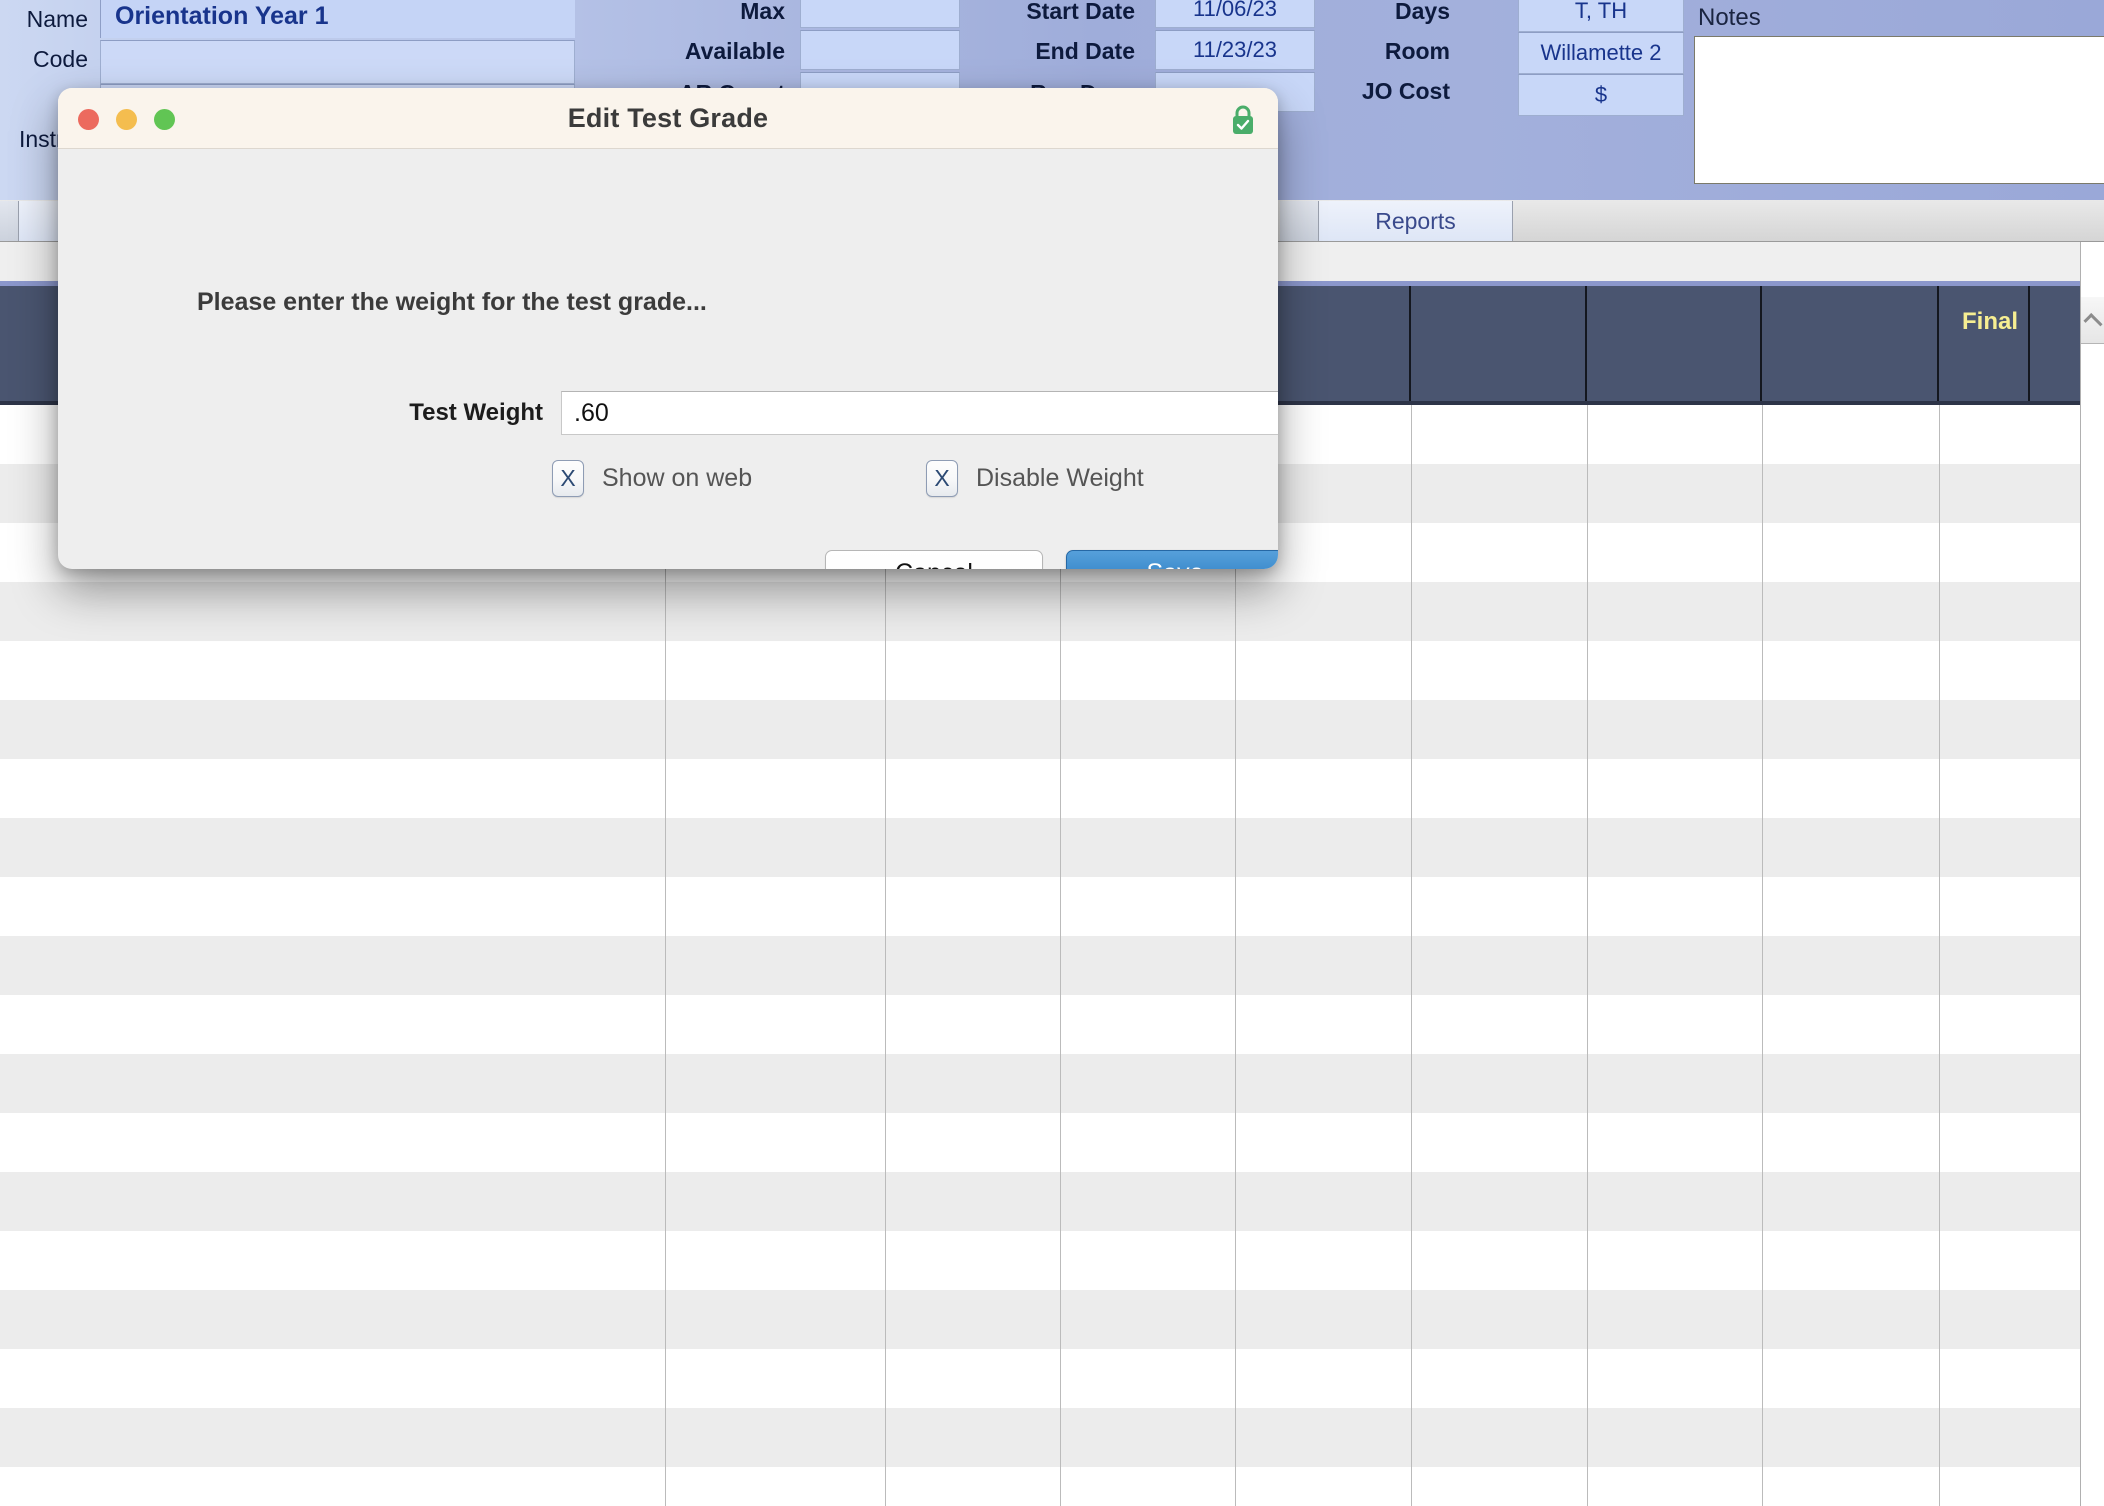 The height and width of the screenshot is (1506, 2104). I want to click on field-jo-cost: $, so click(1601, 95).